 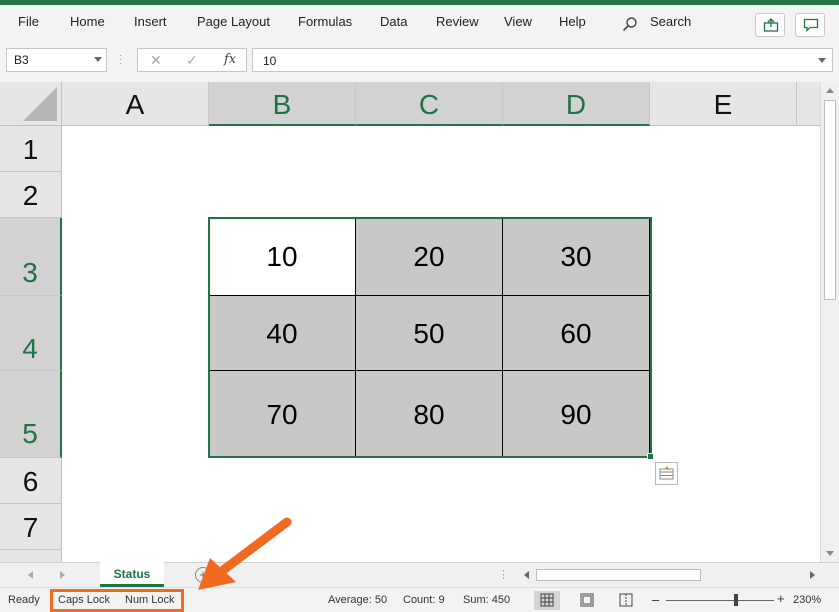 What do you see at coordinates (576, 414) in the screenshot?
I see `cell-d5: 90` at bounding box center [576, 414].